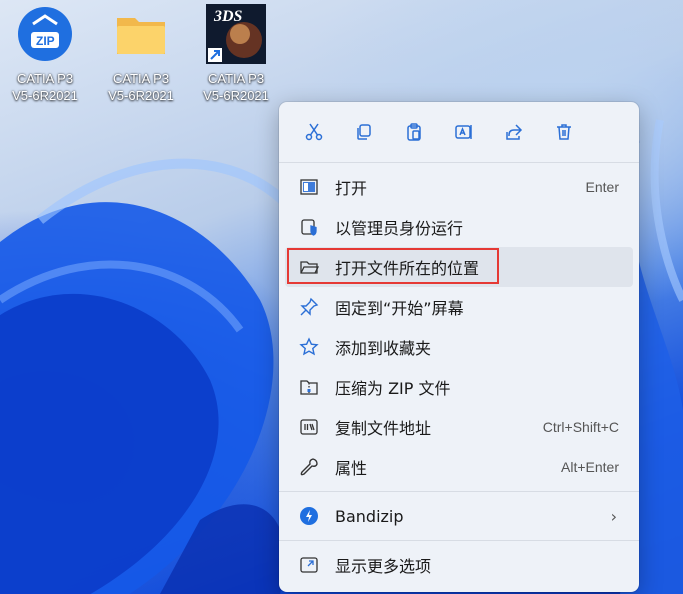 This screenshot has height=594, width=683. Describe the element at coordinates (580, 427) in the screenshot. I see `menu-item-shortcut: Ctrl+Shift+C` at that location.